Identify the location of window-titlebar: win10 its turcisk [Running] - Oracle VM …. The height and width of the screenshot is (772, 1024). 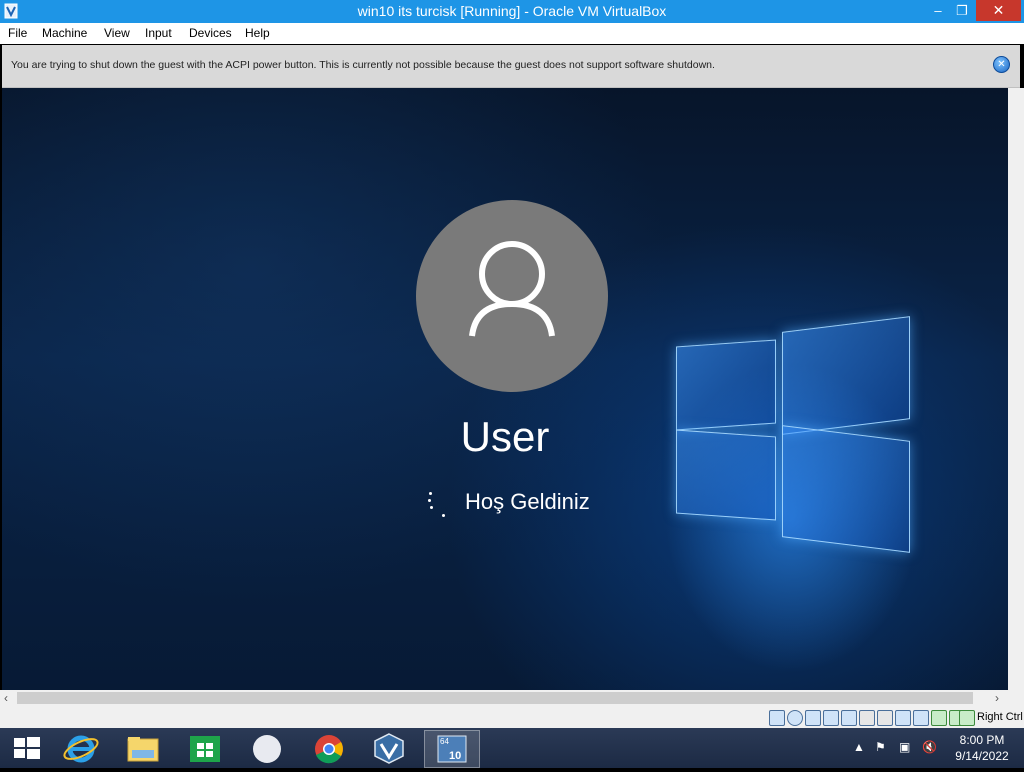
(512, 11).